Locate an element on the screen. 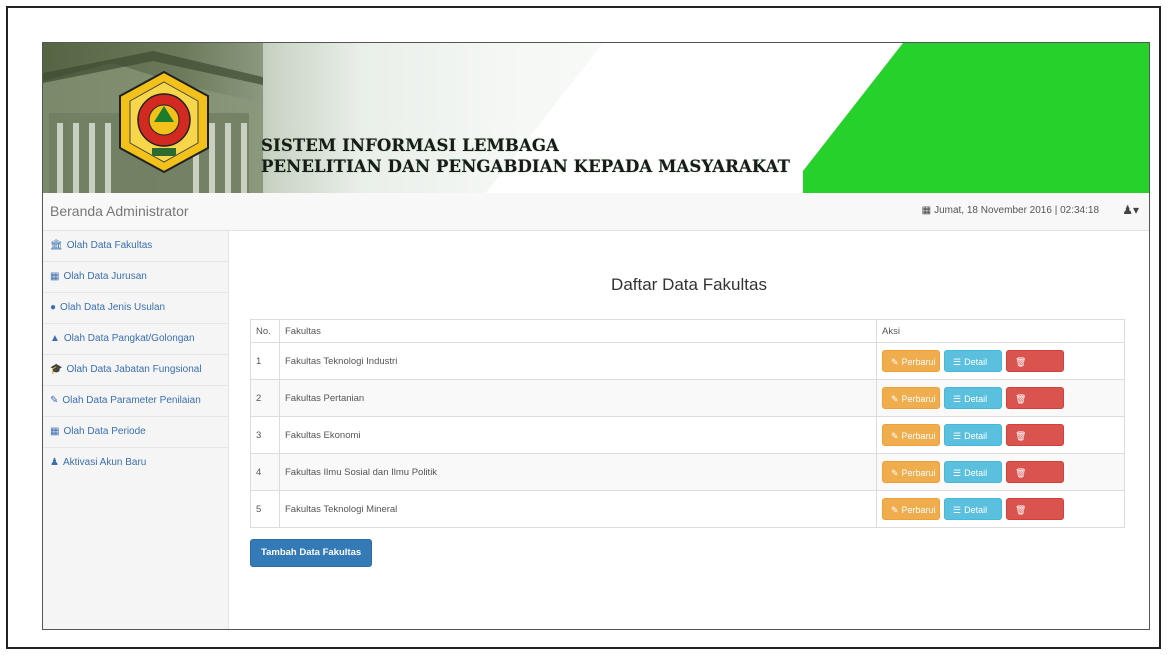  sidebar-item-label: Olah Data Jurusan is located at coordinates (105, 276).